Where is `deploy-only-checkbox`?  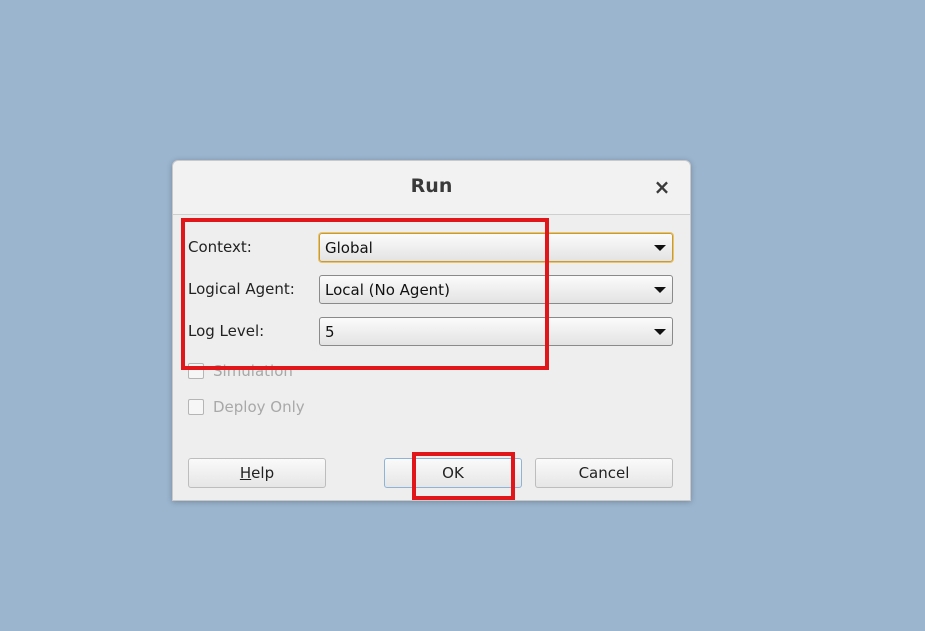 deploy-only-checkbox is located at coordinates (196, 407).